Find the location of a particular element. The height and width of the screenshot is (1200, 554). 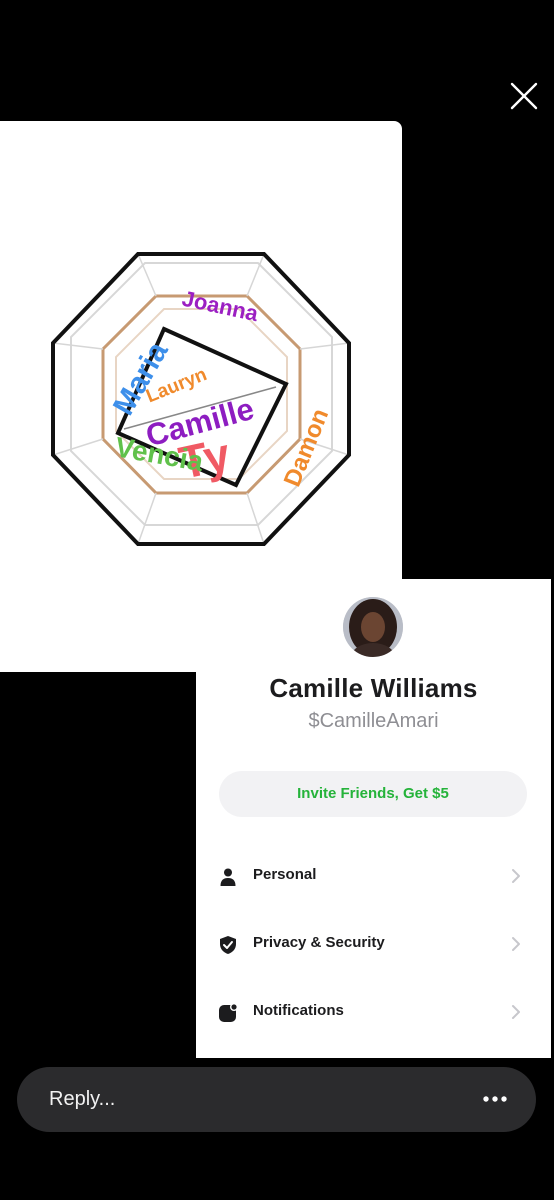

notification-icon is located at coordinates (228, 1012).